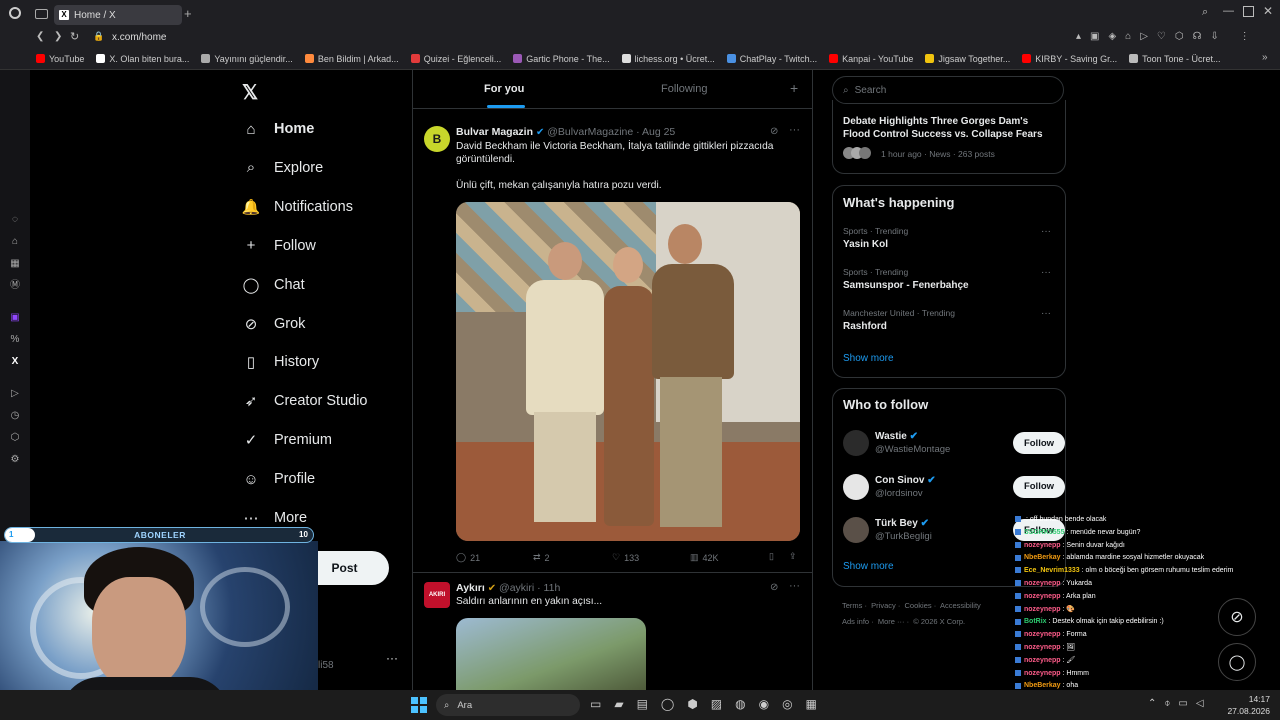  I want to click on post-photo, so click(628, 371).